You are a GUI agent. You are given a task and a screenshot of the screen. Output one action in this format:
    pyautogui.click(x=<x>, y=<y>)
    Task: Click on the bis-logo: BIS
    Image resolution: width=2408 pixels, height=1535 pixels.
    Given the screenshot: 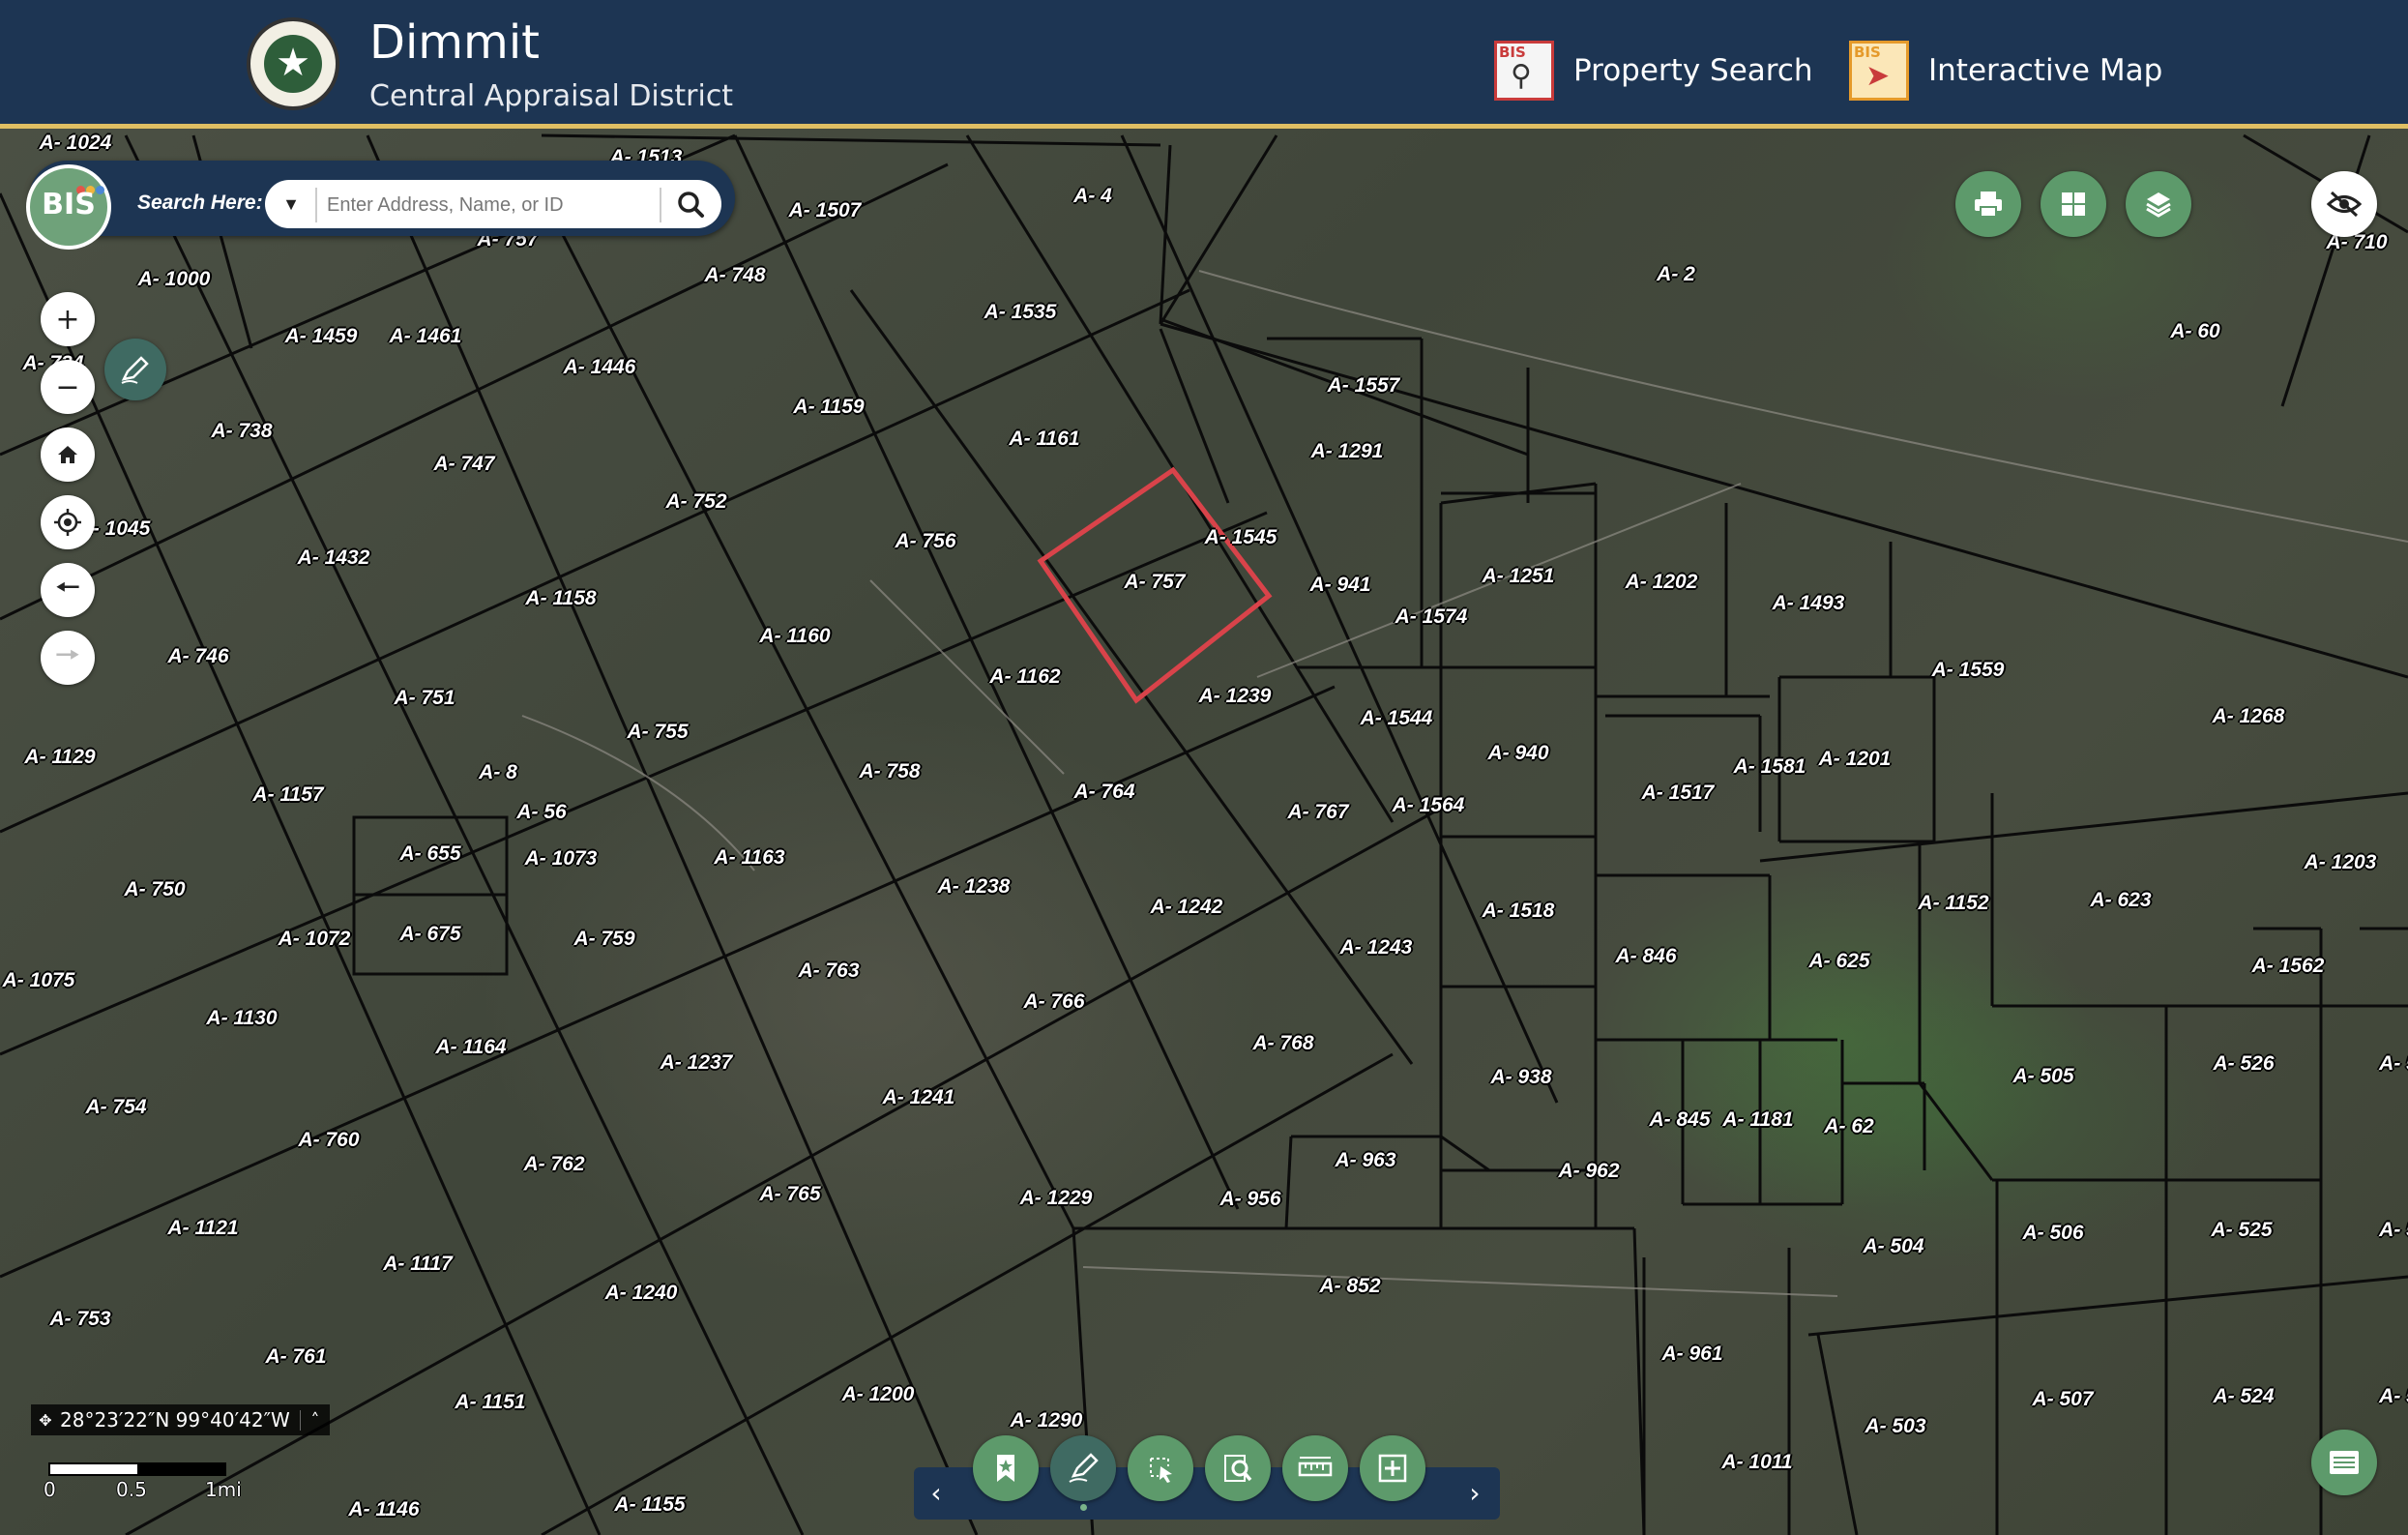 What is the action you would take?
    pyautogui.click(x=68, y=207)
    